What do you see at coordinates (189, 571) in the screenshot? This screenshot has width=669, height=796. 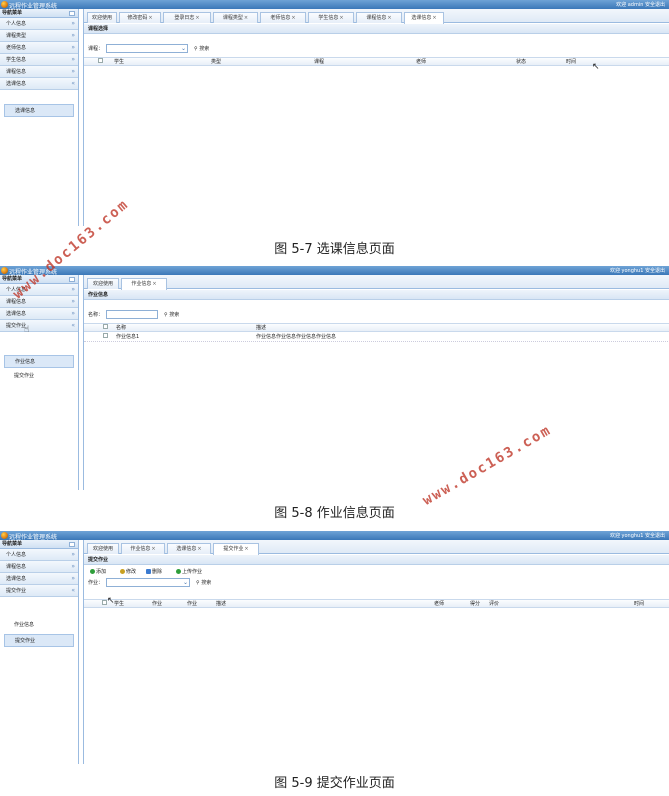 I see `upload-button: 上传作业` at bounding box center [189, 571].